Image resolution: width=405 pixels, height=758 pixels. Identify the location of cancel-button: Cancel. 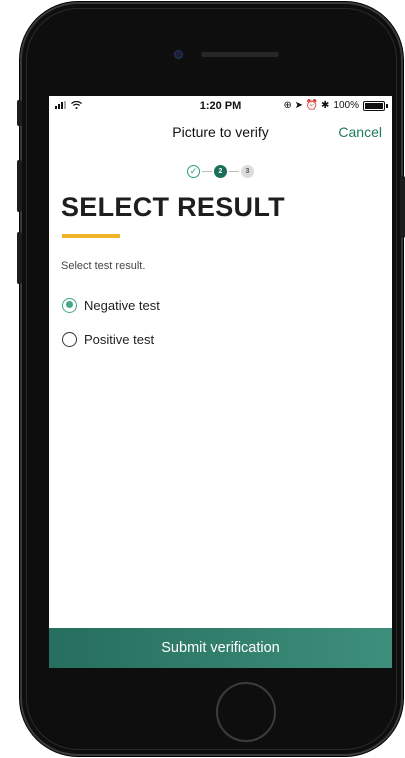
(360, 132).